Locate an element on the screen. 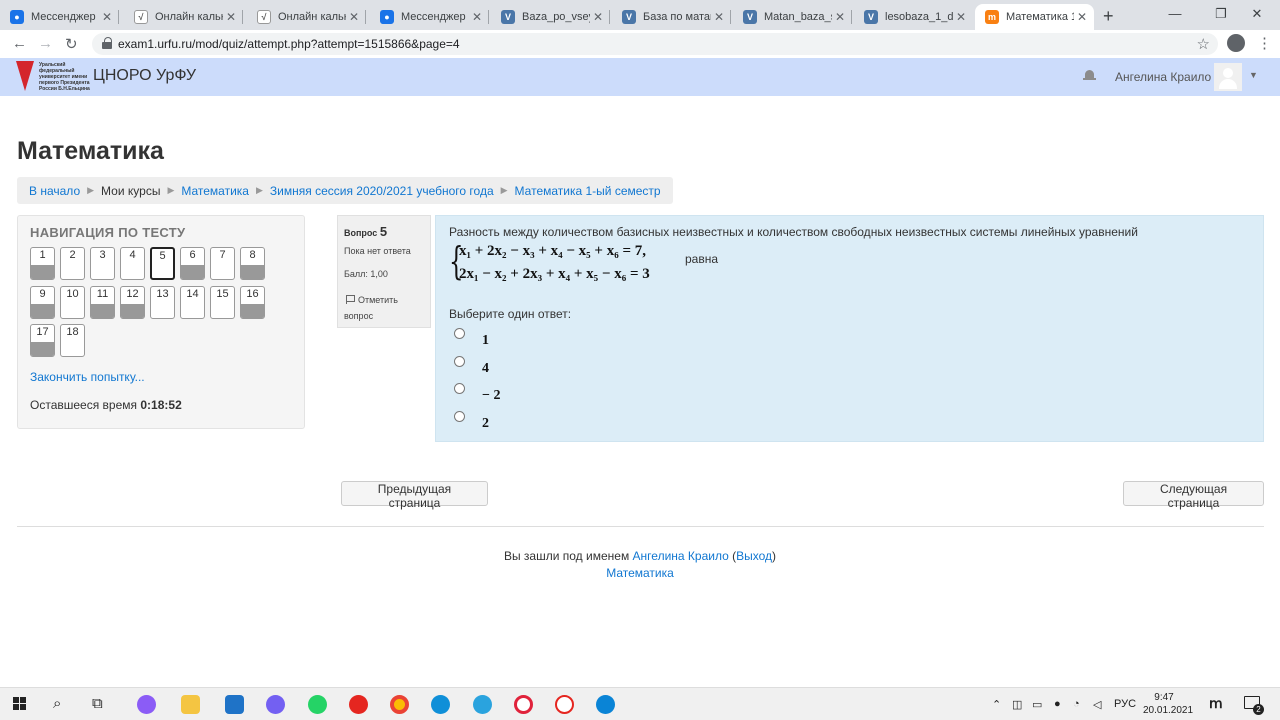  quiz-nav-question-7: 7 is located at coordinates (222, 263).